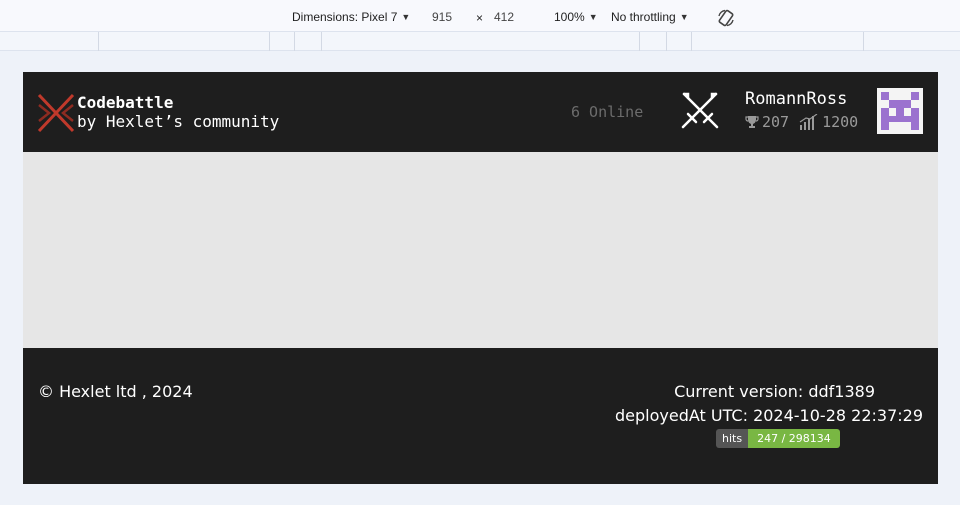 The width and height of the screenshot is (960, 505). What do you see at coordinates (726, 18) in the screenshot?
I see `rotate-icon` at bounding box center [726, 18].